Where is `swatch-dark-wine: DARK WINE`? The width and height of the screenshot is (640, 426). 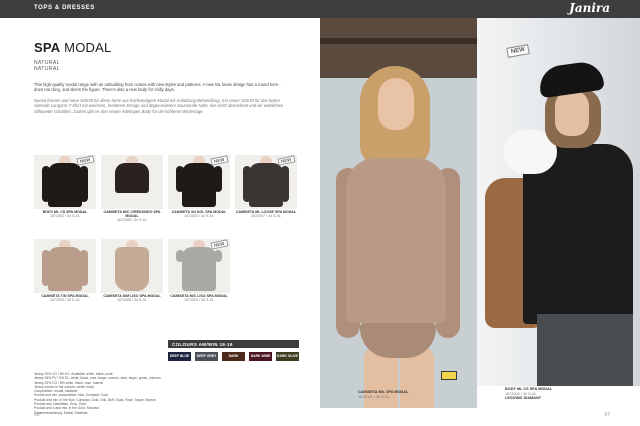 swatch-dark-wine: DARK WINE is located at coordinates (260, 356).